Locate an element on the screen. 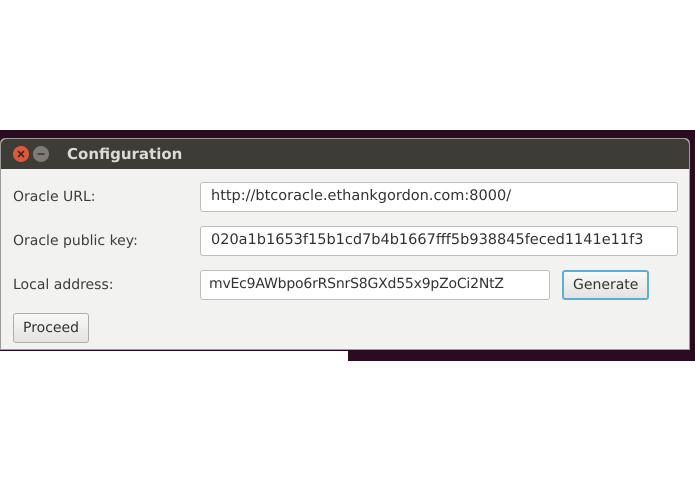 The height and width of the screenshot is (494, 695). close-icon is located at coordinates (21, 154).